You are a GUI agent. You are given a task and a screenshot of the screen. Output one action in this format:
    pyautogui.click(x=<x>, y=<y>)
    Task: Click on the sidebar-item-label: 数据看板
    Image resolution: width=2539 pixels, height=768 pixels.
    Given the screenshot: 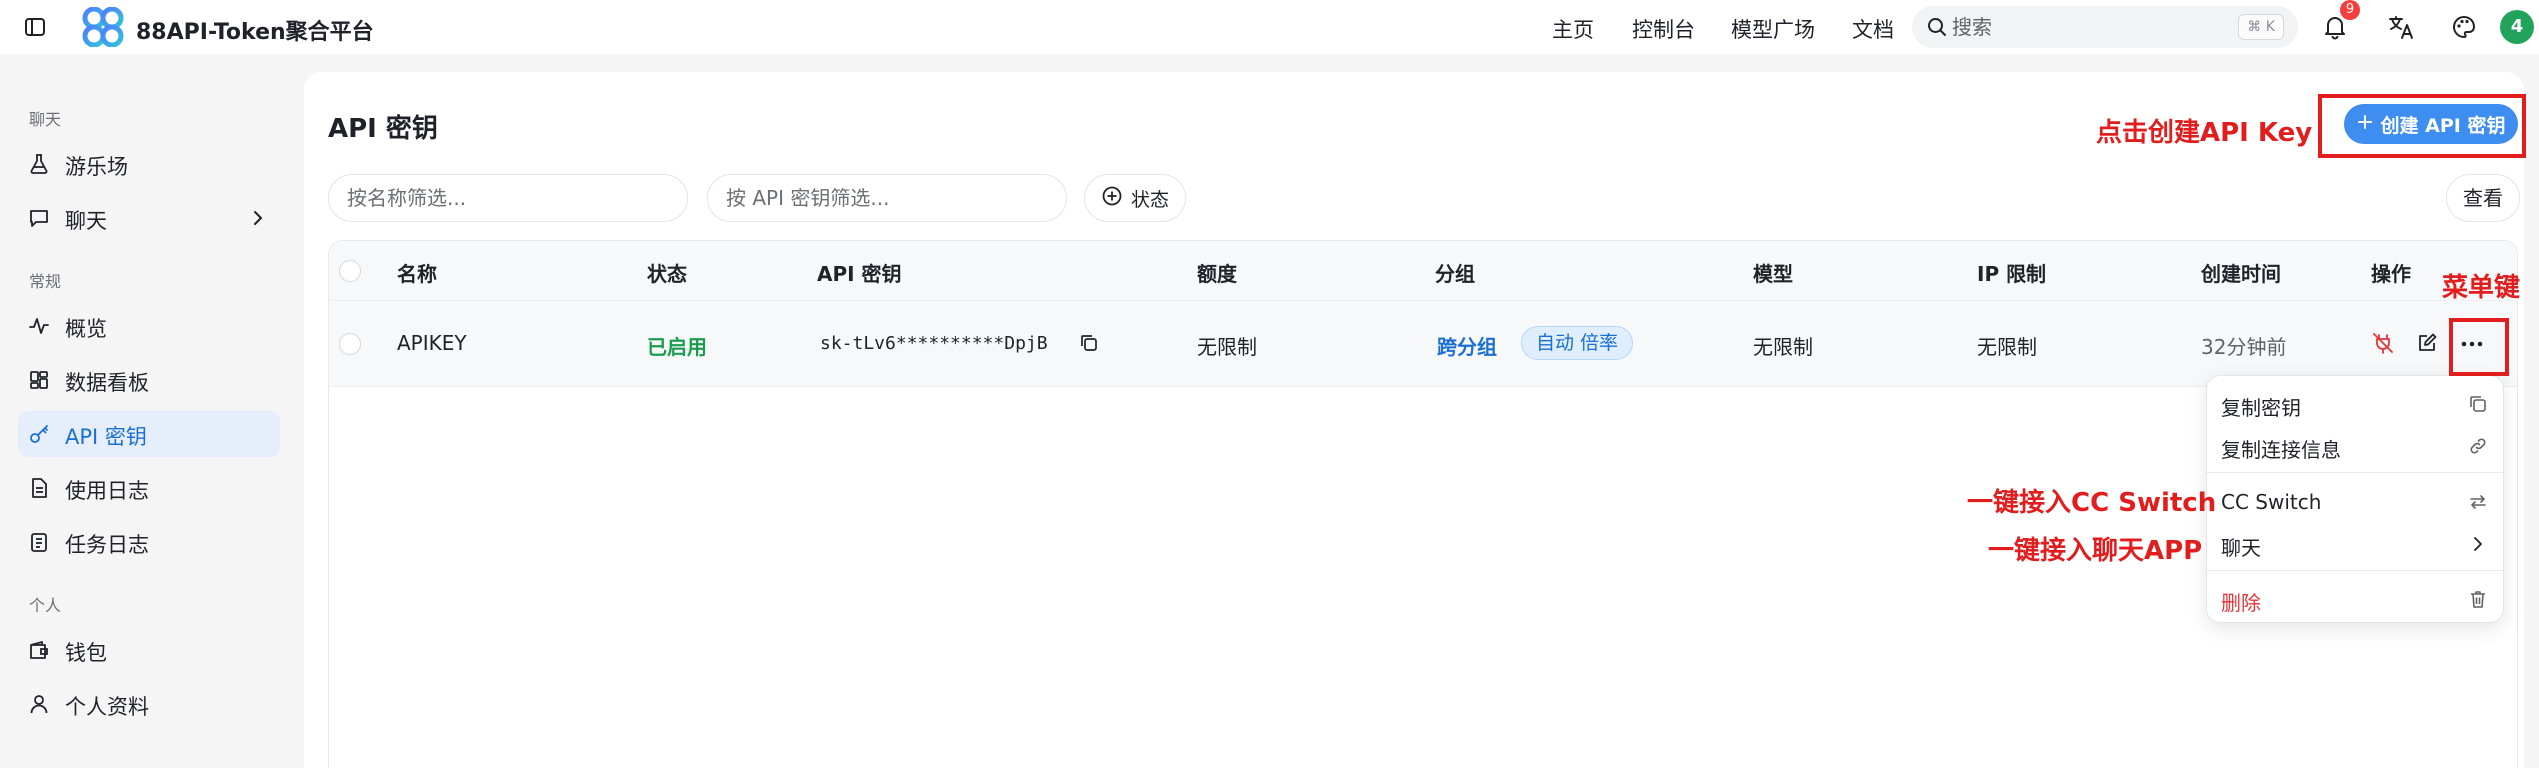 What is the action you would take?
    pyautogui.click(x=107, y=383)
    